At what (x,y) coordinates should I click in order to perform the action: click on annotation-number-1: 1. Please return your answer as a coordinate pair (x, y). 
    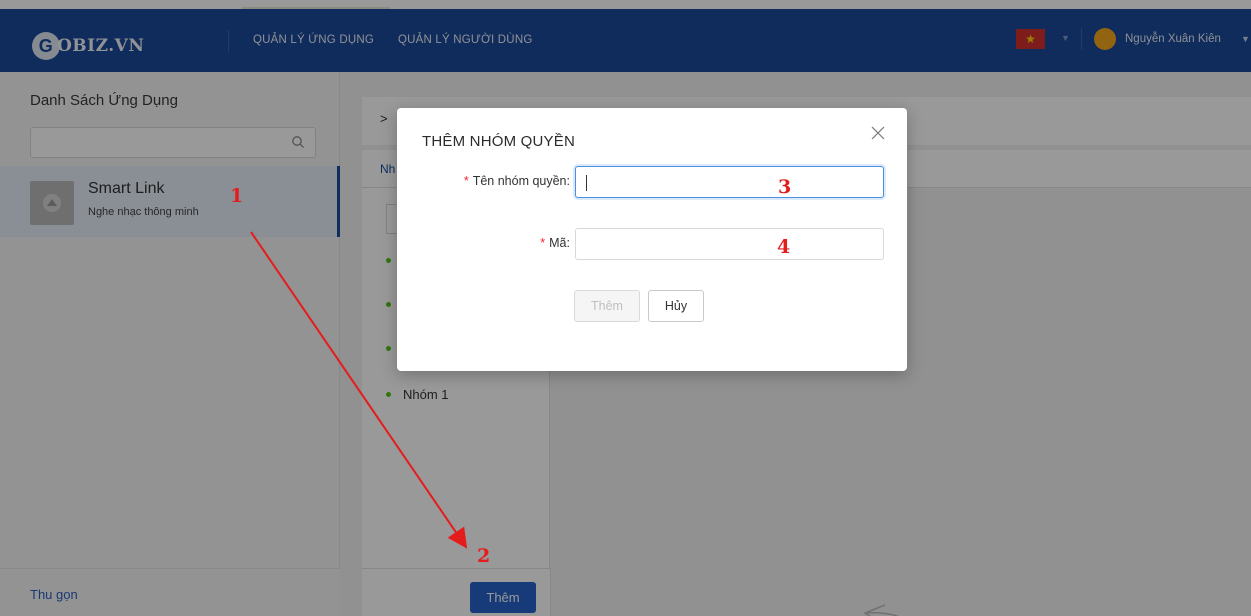
    Looking at the image, I should click on (237, 196).